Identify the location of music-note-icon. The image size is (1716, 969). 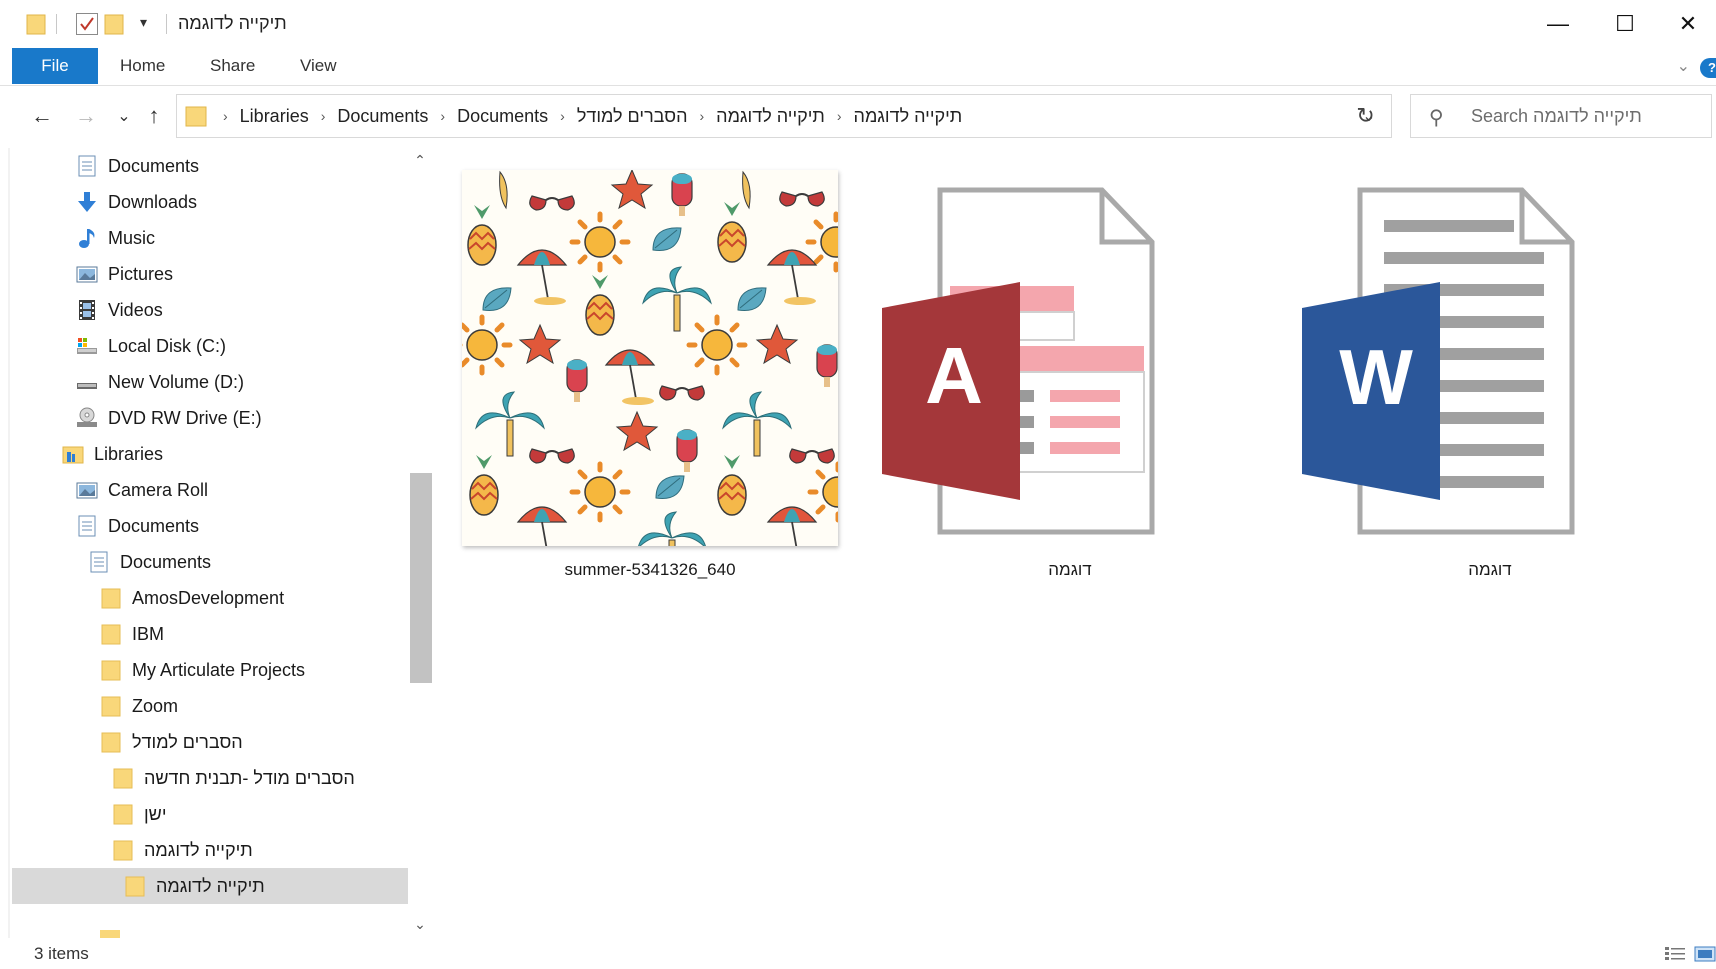
(87, 238).